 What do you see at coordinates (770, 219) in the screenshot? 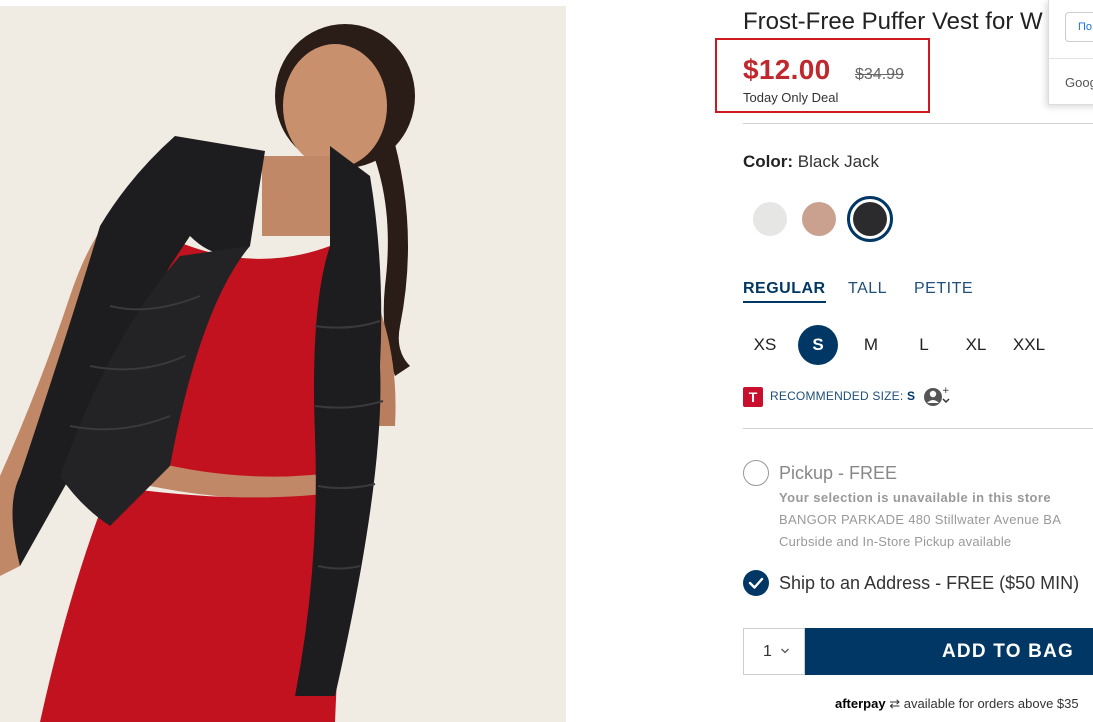
I see `swatch-white` at bounding box center [770, 219].